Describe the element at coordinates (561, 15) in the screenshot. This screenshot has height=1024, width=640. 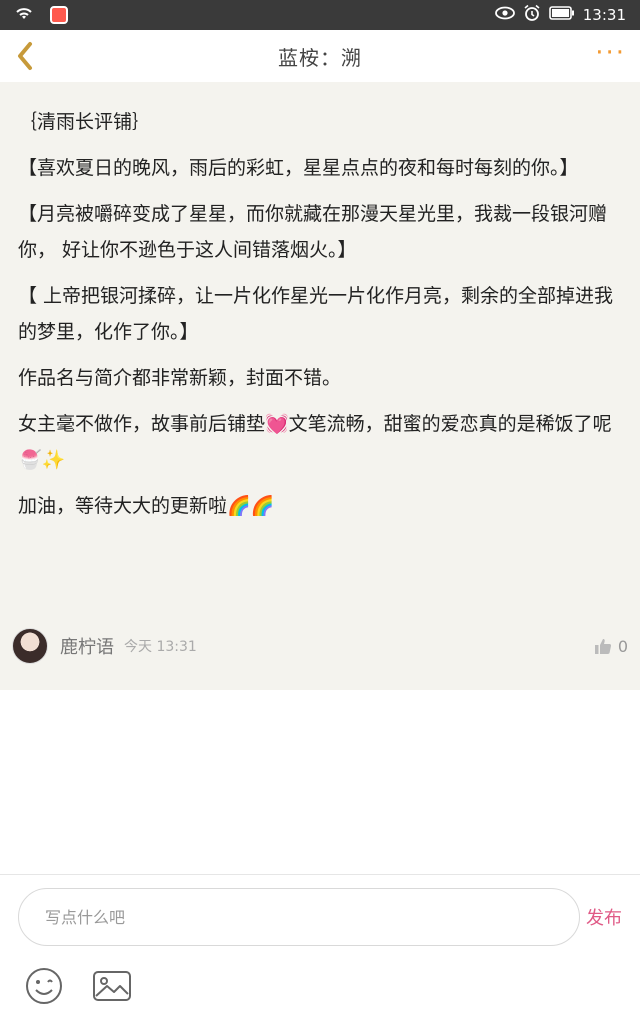
I see `battery-icon` at that location.